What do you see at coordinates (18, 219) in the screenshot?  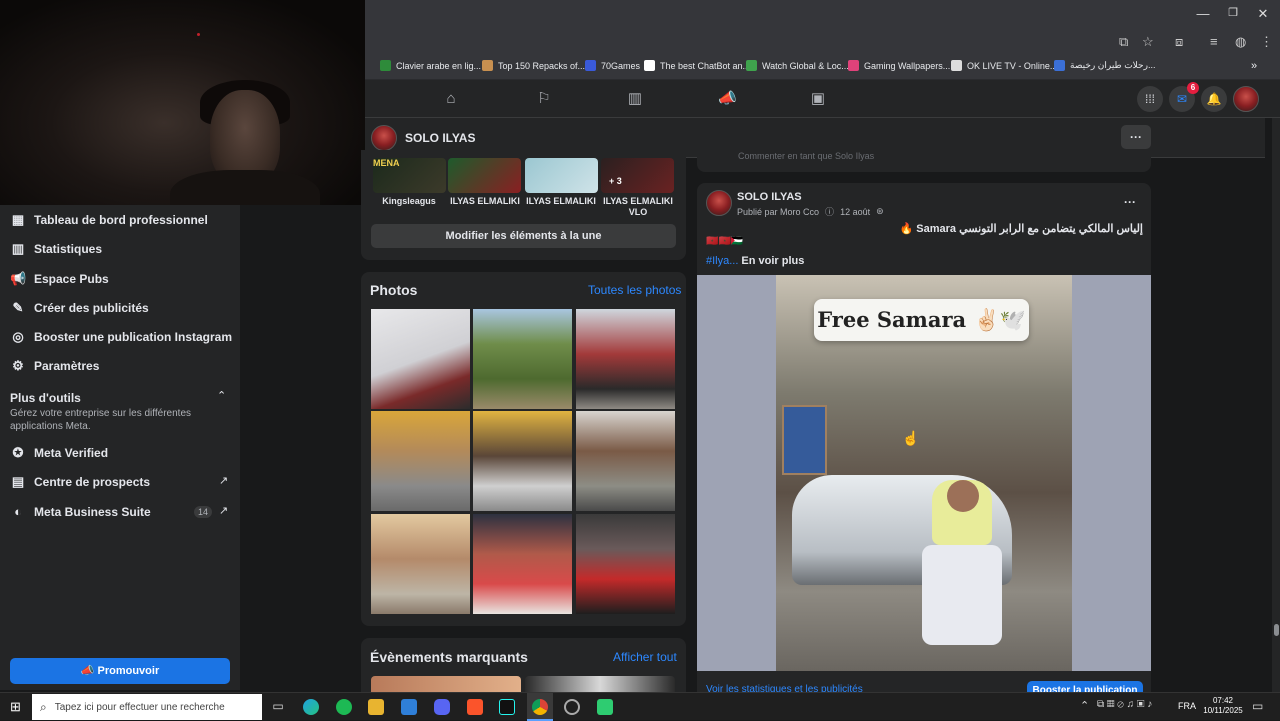 I see `dashboard-icon: ▦` at bounding box center [18, 219].